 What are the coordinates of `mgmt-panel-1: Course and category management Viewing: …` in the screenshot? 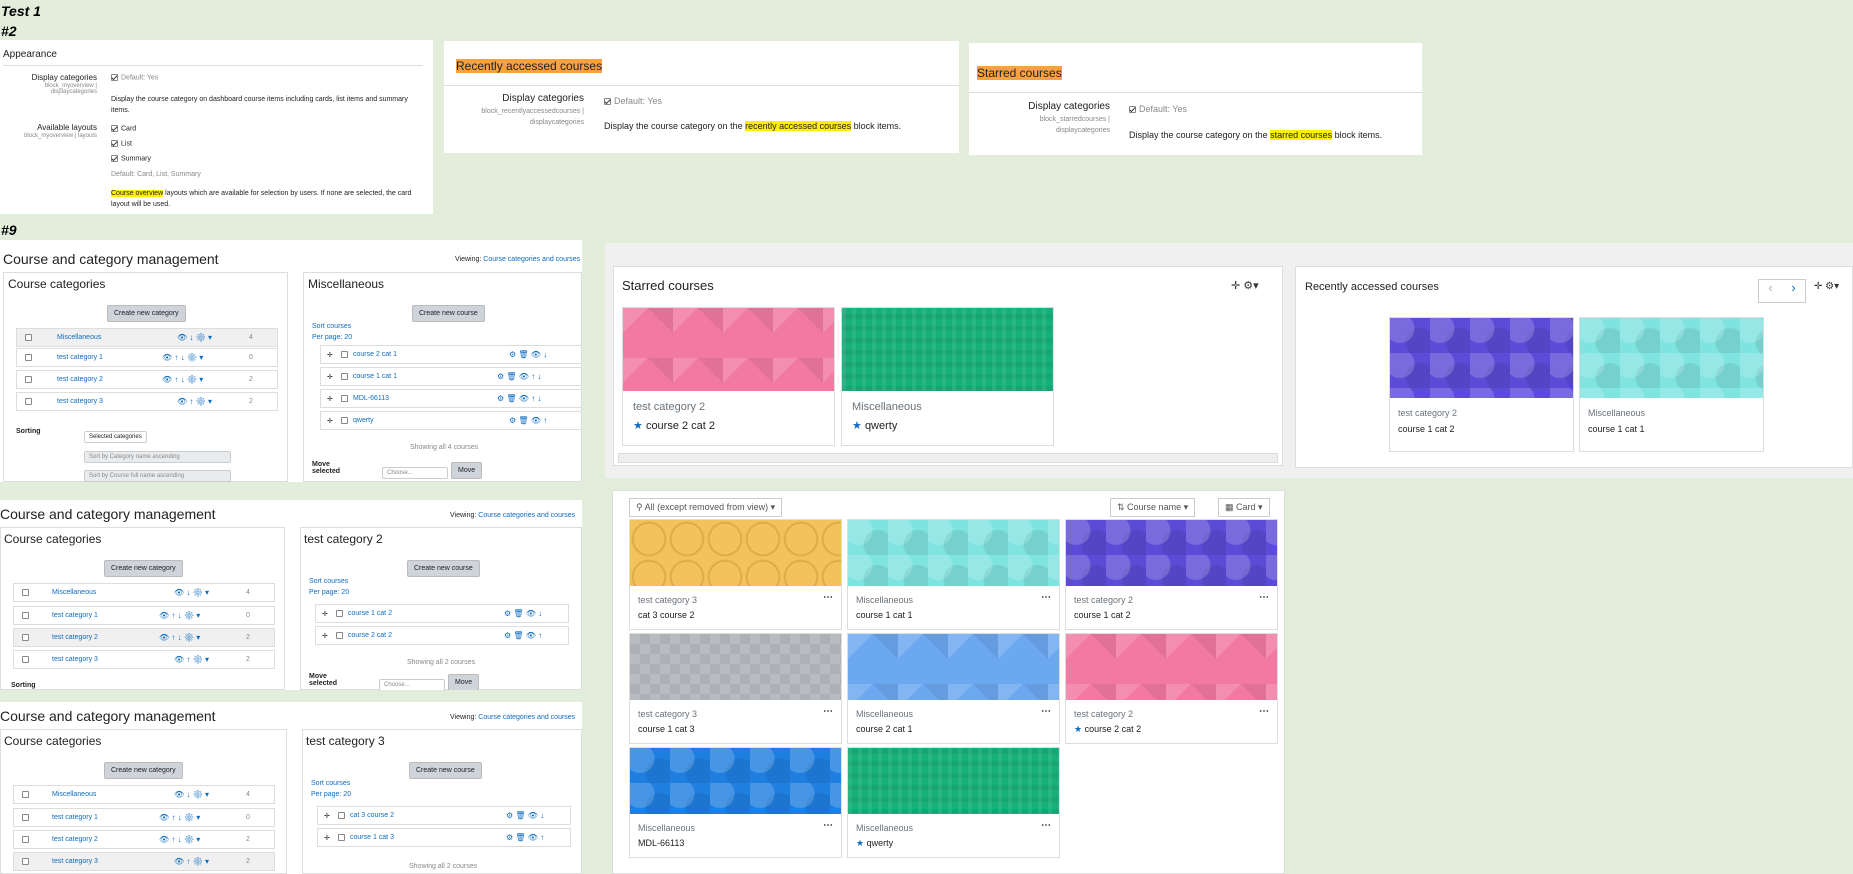 It's located at (291, 361).